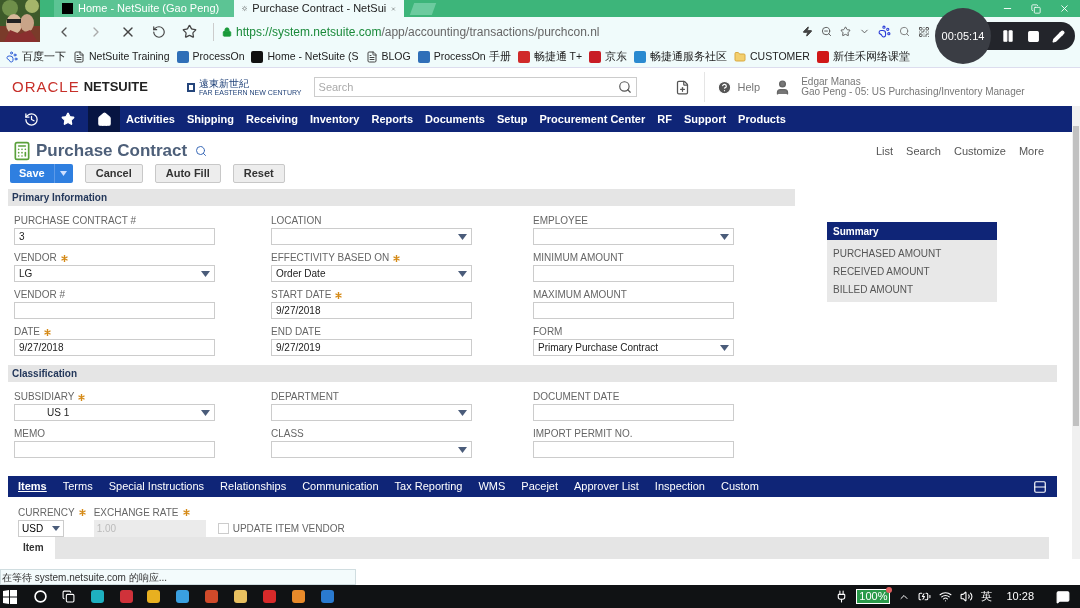  What do you see at coordinates (946, 596) in the screenshot?
I see `wifi-icon` at bounding box center [946, 596].